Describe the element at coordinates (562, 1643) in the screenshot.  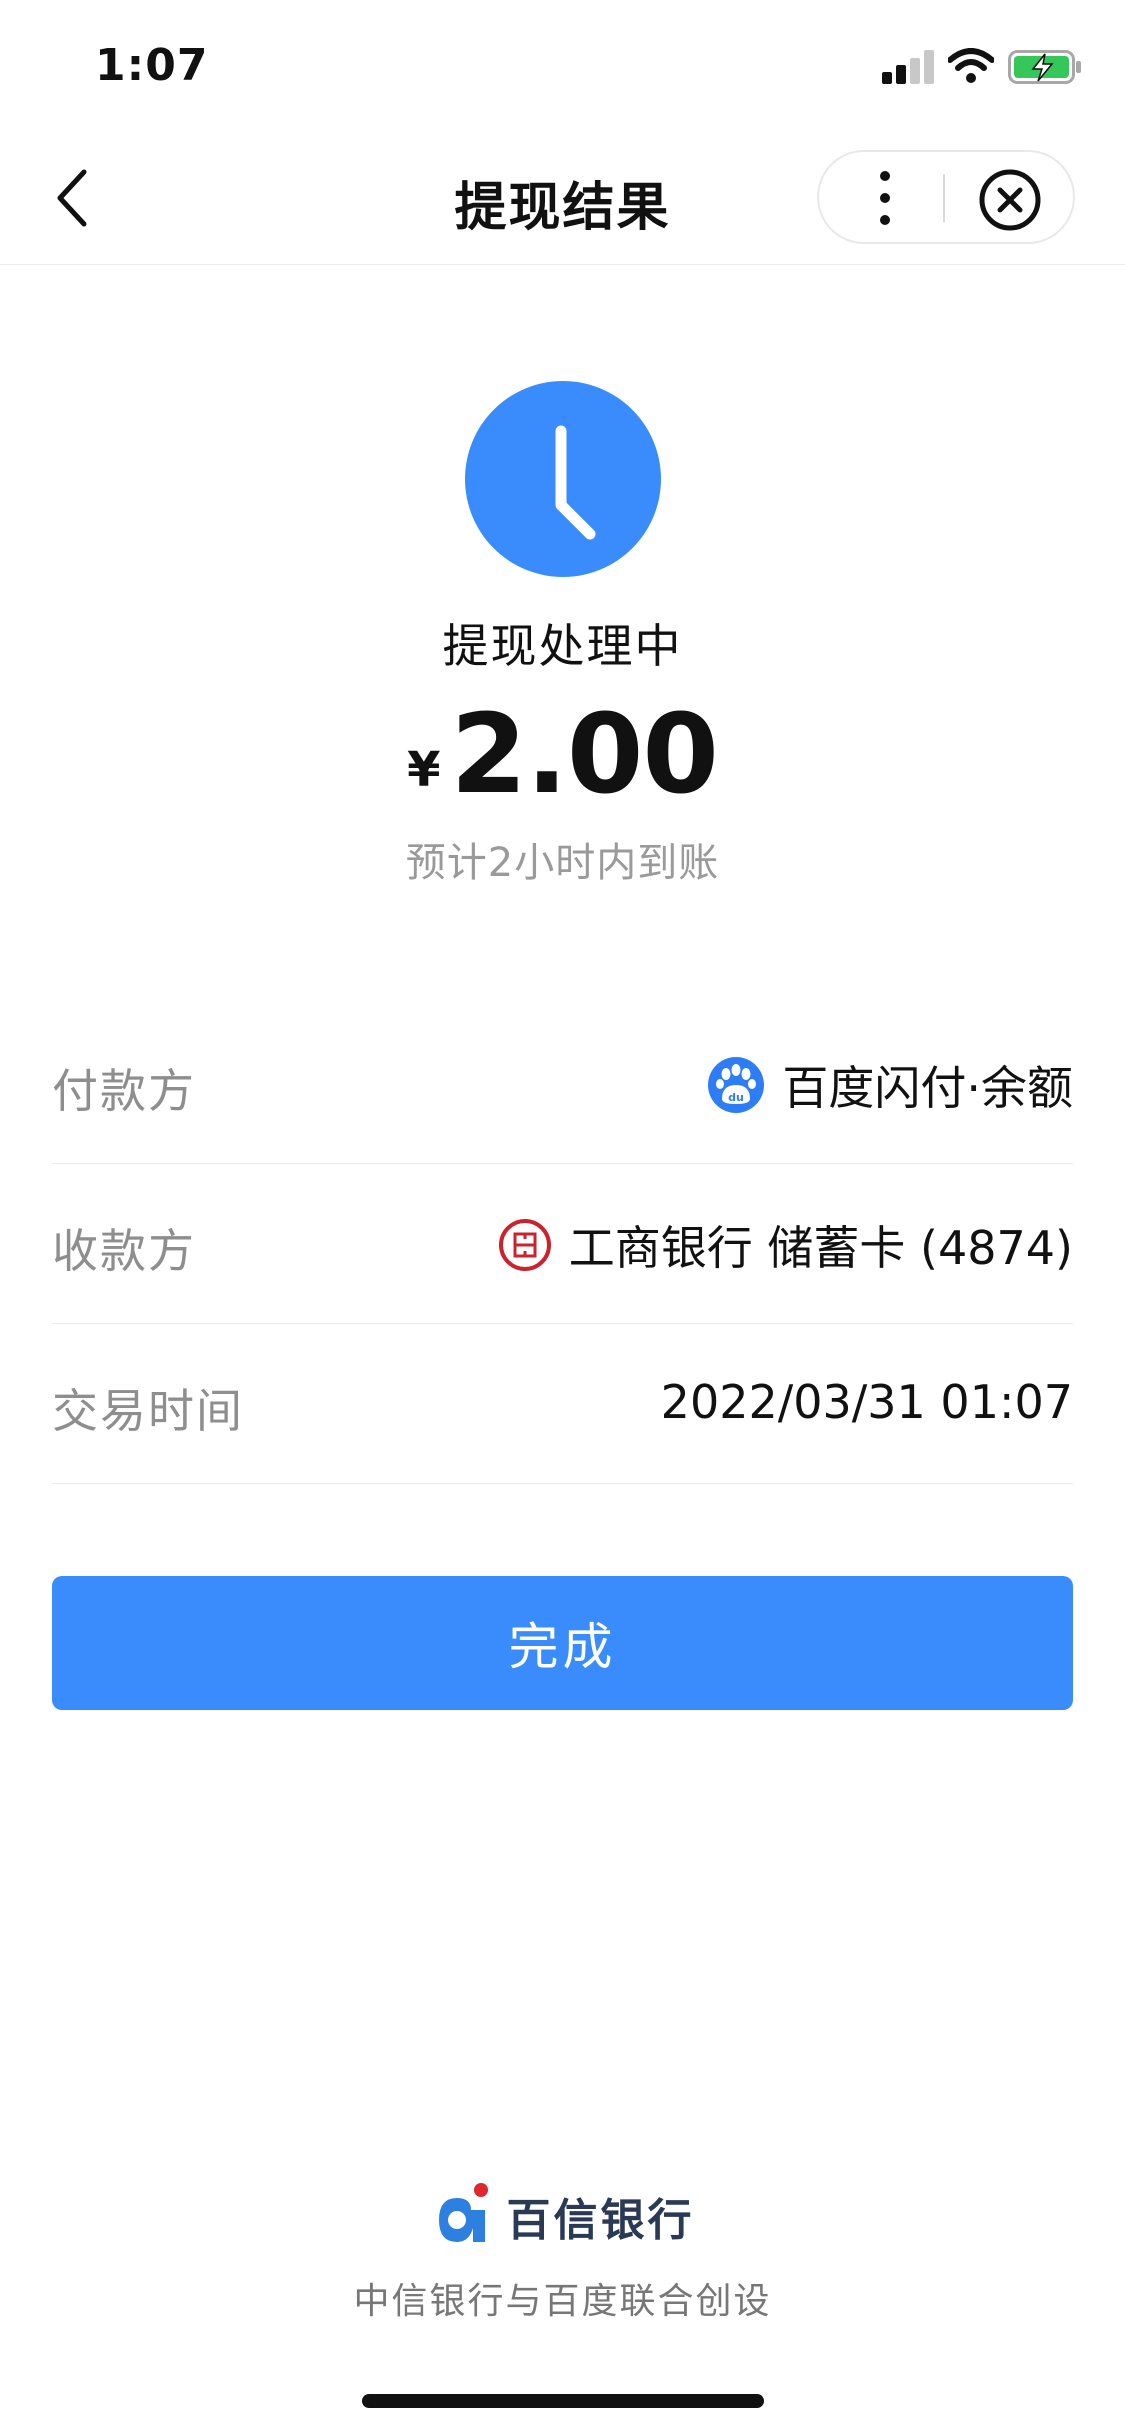
I see `done-button: 完成` at that location.